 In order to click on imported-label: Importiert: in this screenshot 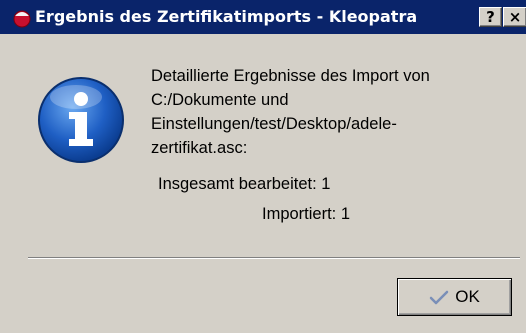, I will do `click(299, 214)`.